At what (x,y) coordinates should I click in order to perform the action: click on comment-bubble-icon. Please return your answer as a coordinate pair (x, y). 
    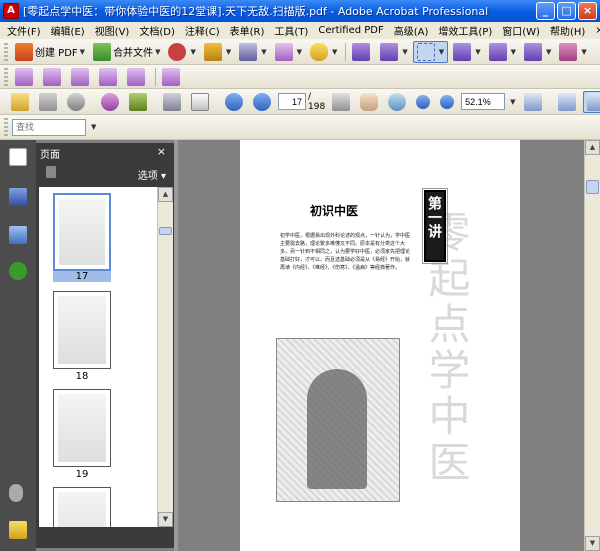
    Looking at the image, I should click on (319, 51).